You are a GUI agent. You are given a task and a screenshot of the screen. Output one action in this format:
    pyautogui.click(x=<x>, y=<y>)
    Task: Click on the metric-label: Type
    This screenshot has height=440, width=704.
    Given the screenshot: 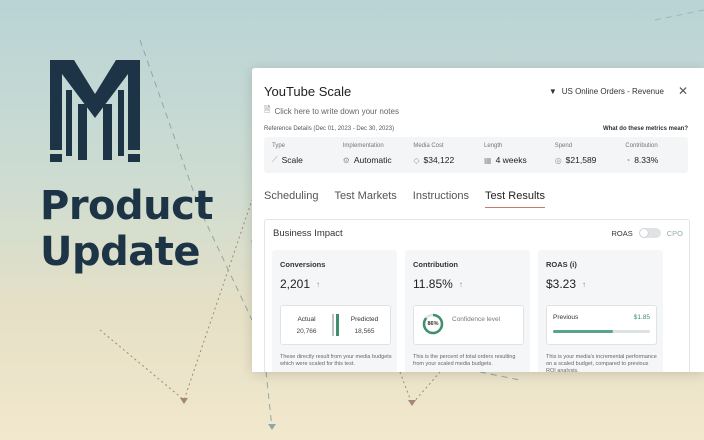 What is the action you would take?
    pyautogui.click(x=279, y=146)
    